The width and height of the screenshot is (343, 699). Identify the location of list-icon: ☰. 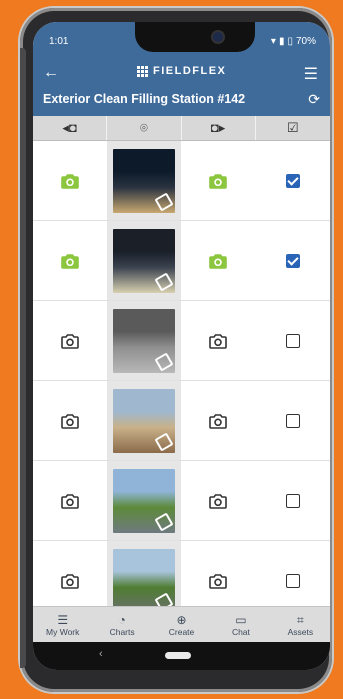
(63, 619).